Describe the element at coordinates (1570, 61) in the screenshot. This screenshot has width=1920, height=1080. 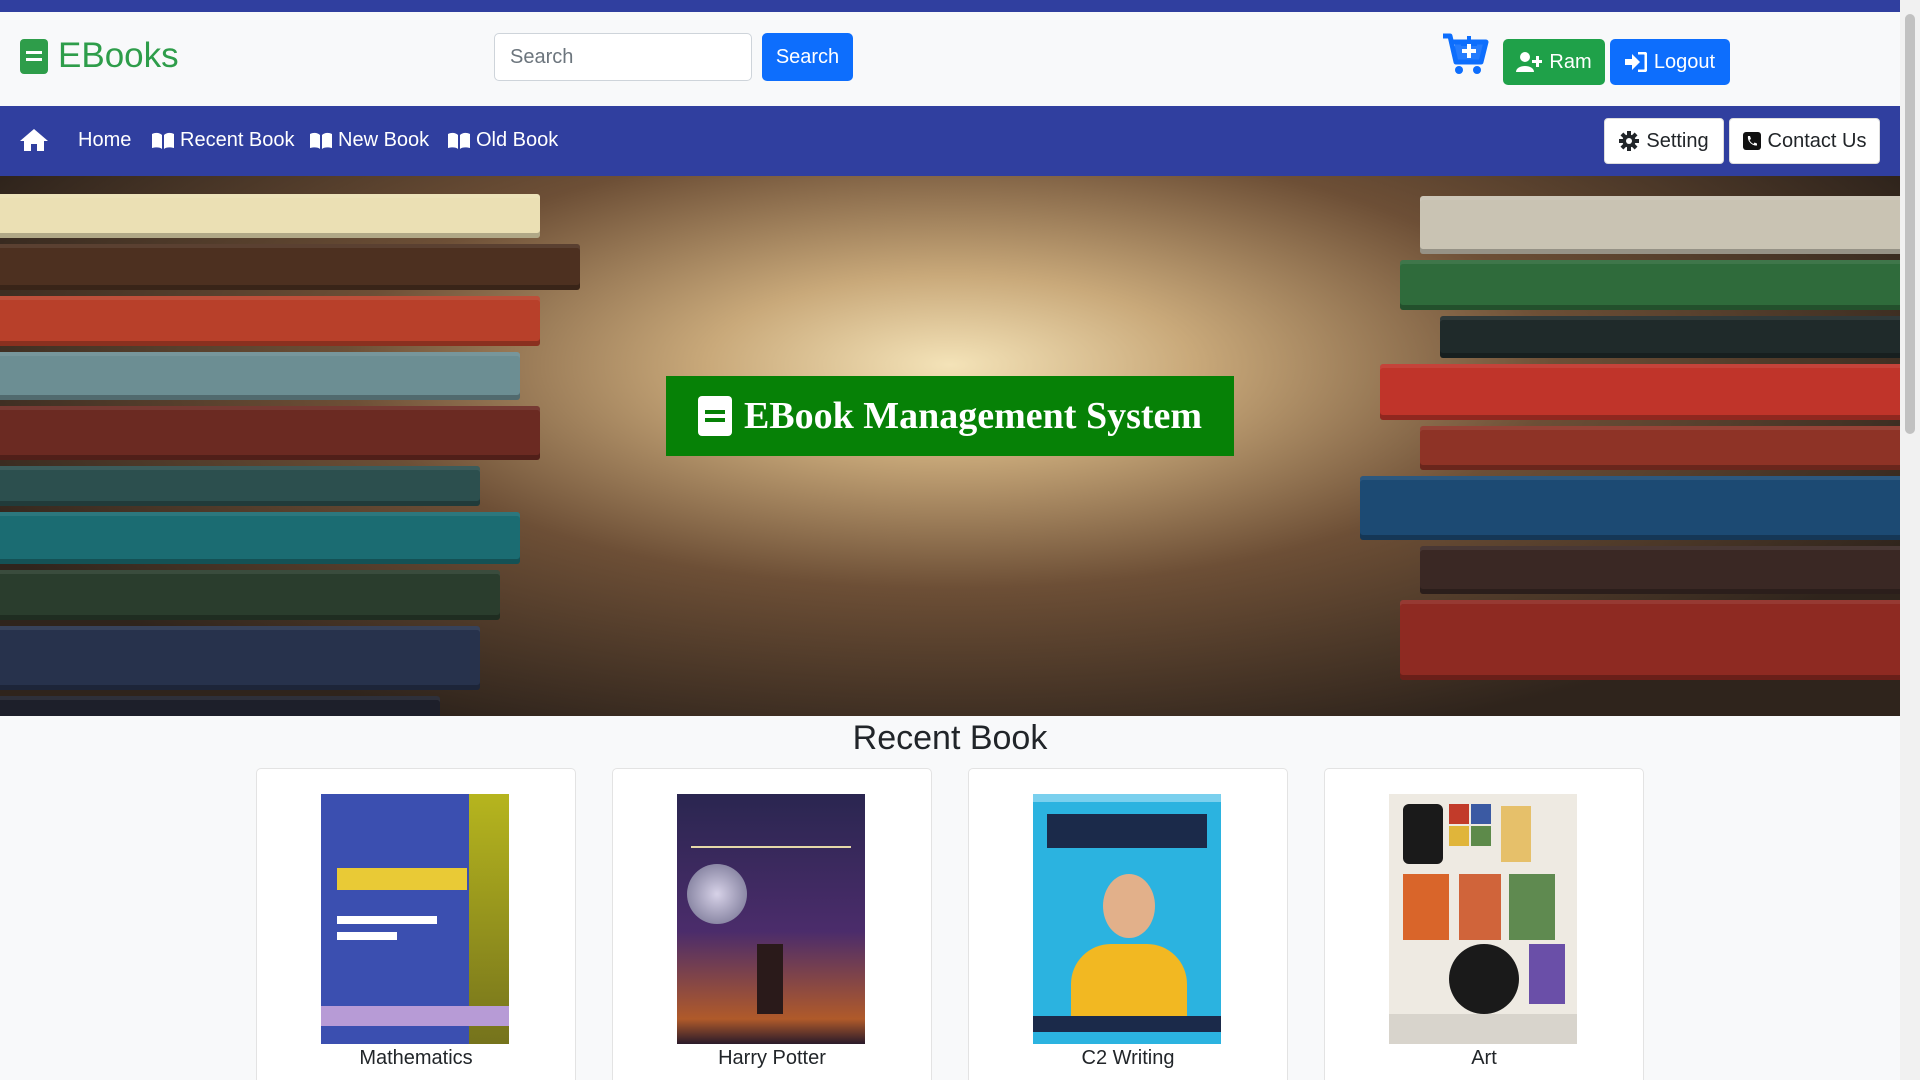
I see `user-name: Ram` at that location.